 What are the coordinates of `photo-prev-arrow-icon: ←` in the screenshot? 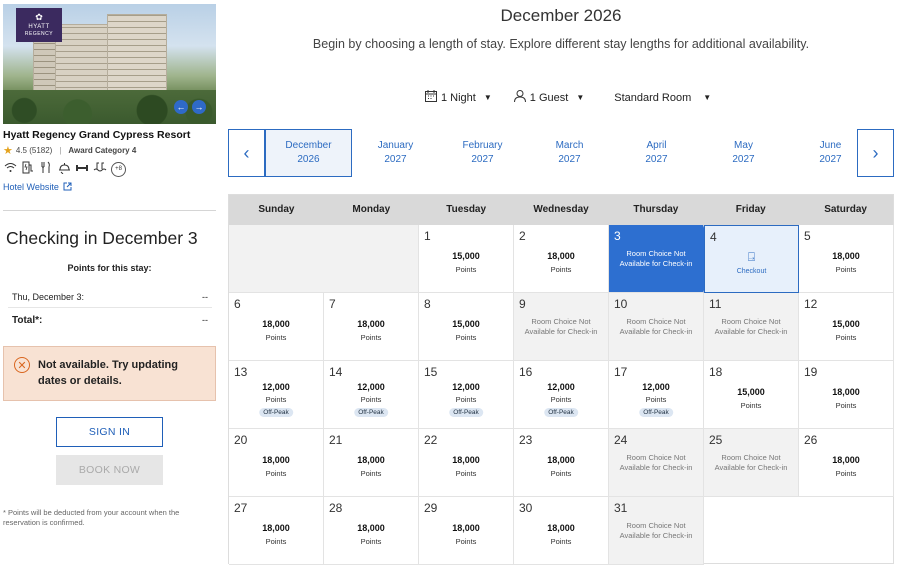 It's located at (181, 107).